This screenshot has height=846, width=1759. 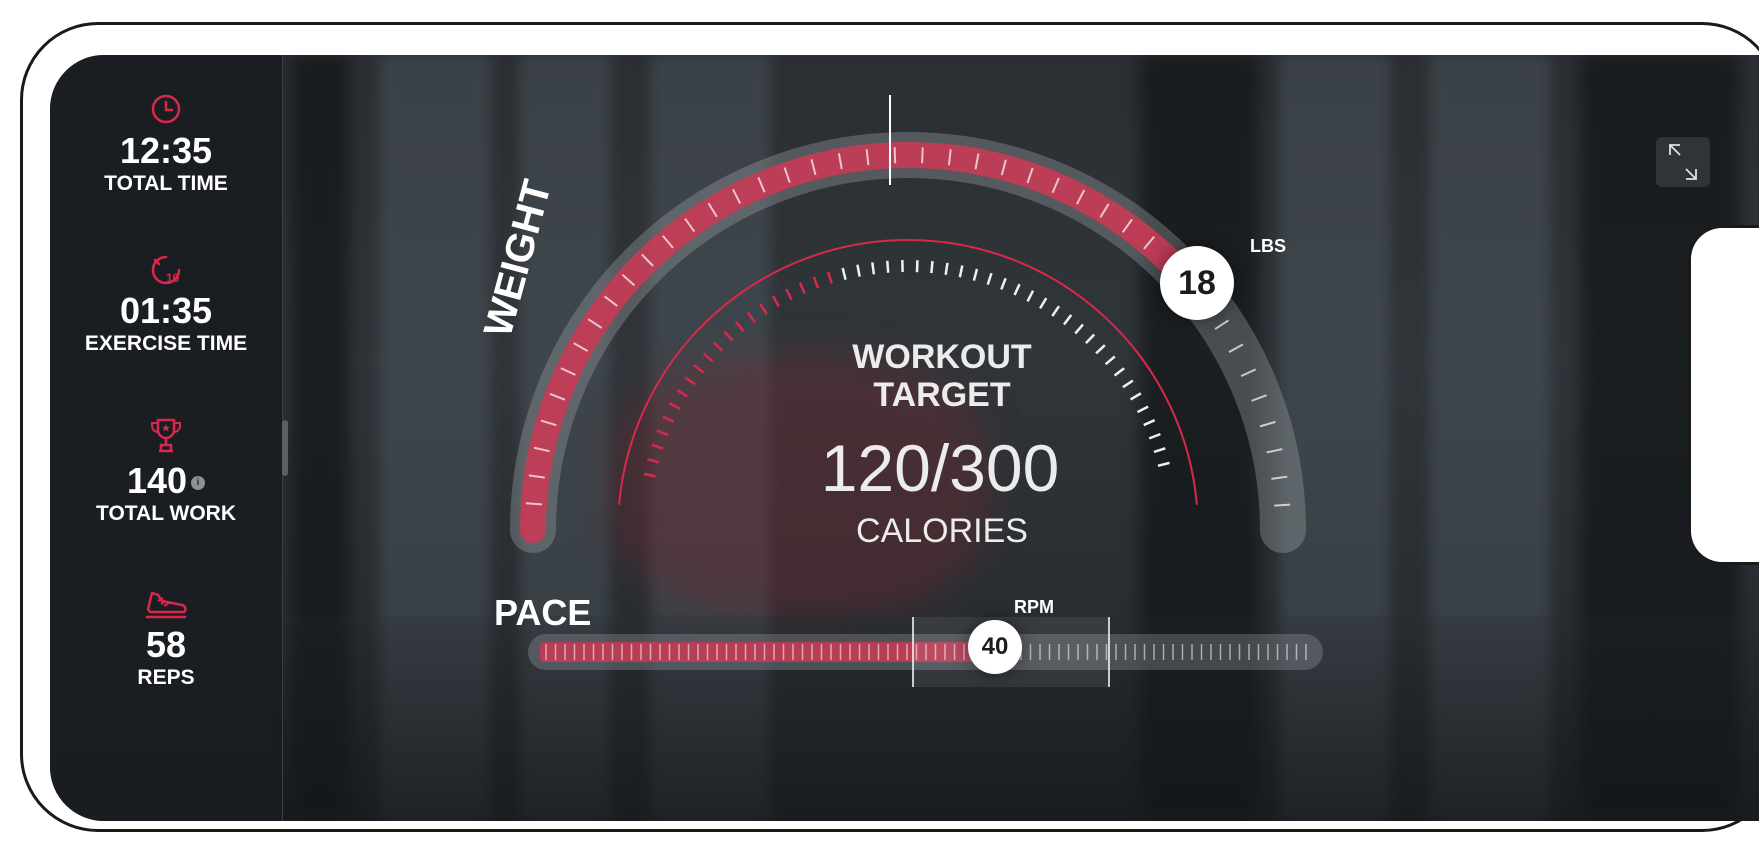 I want to click on pace-label: PACE, so click(x=543, y=612).